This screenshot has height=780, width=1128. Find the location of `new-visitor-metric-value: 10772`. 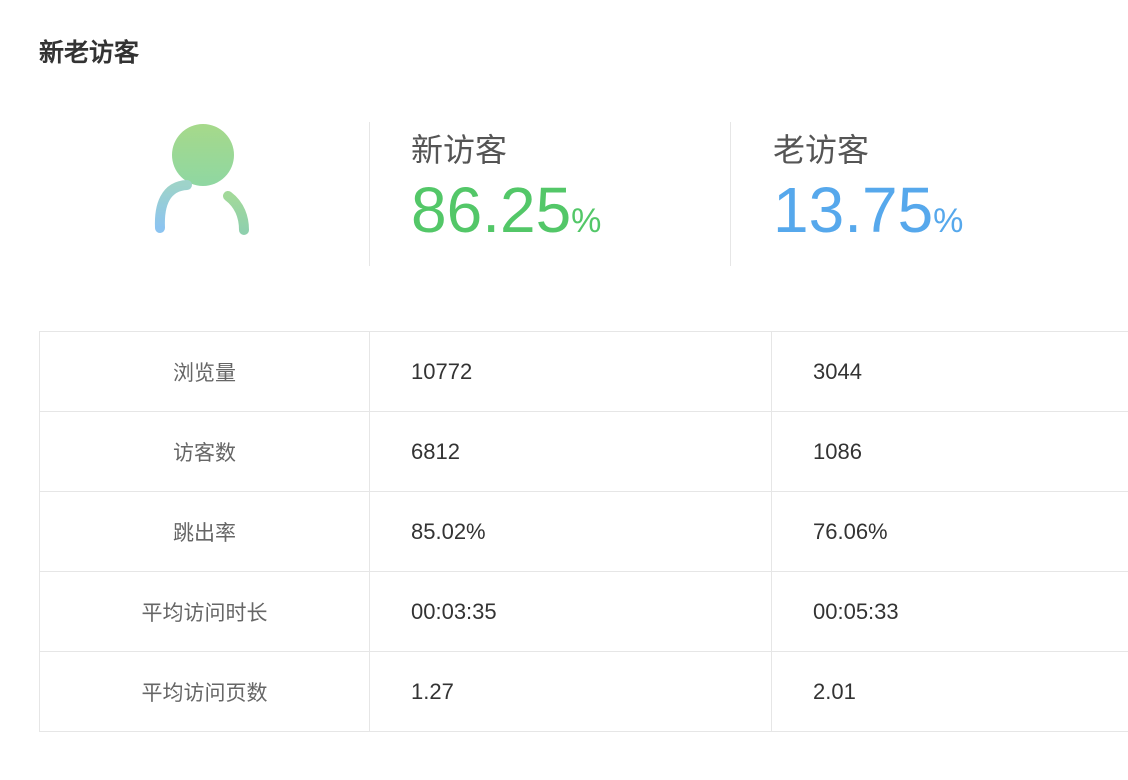

new-visitor-metric-value: 10772 is located at coordinates (570, 371).